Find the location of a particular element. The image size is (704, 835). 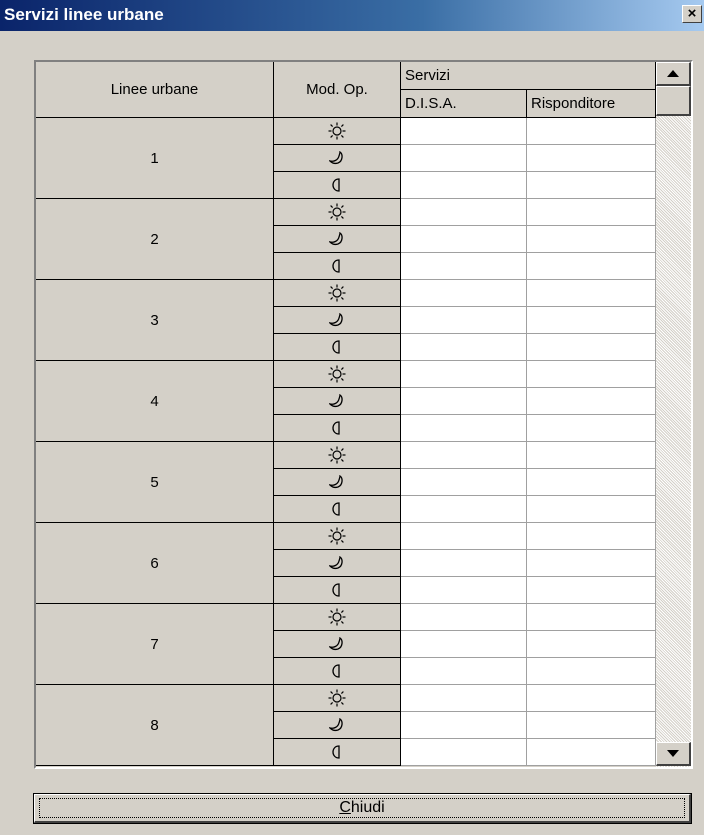

scroll-up-button is located at coordinates (673, 74).